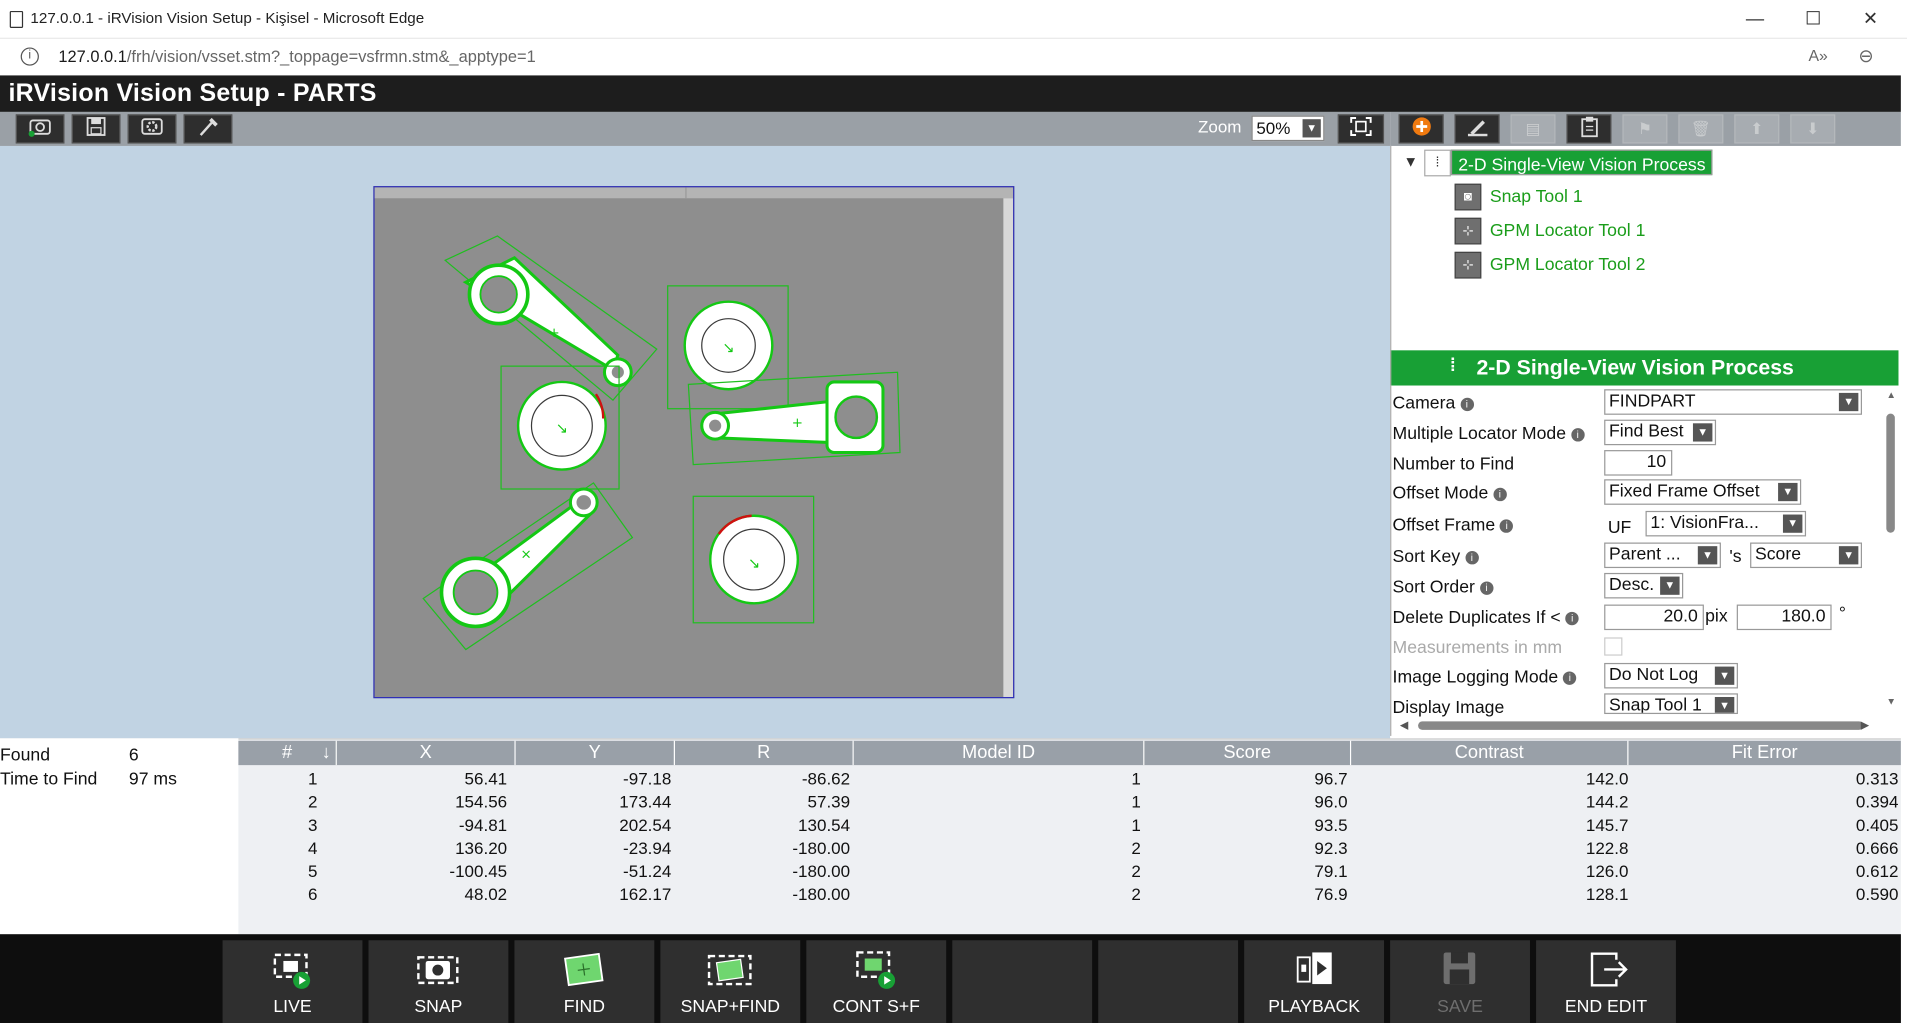  What do you see at coordinates (1654, 617) in the screenshot?
I see `delete-duplicates-pix-input: 20.0` at bounding box center [1654, 617].